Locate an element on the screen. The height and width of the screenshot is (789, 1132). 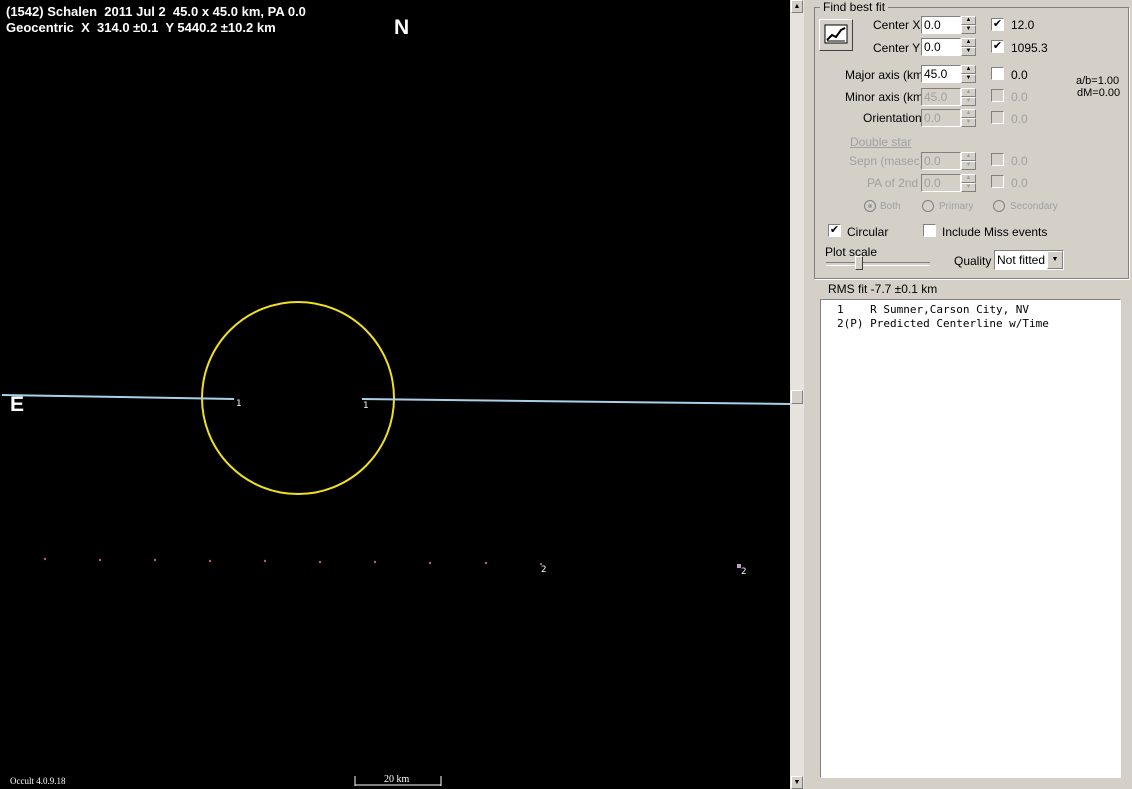
plot-scale-label: Plot scale is located at coordinates (851, 252).